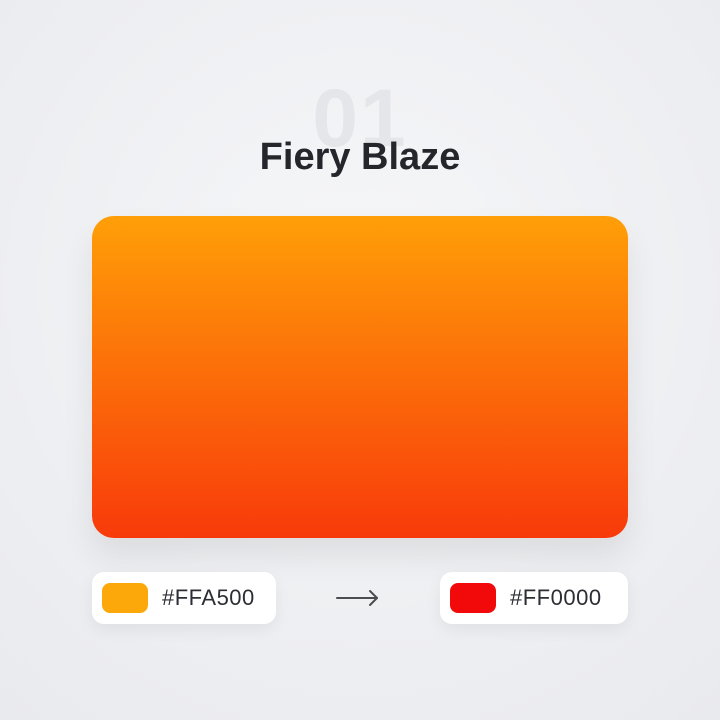 This screenshot has width=720, height=720. I want to click on end-color-chip: #FF0000, so click(534, 598).